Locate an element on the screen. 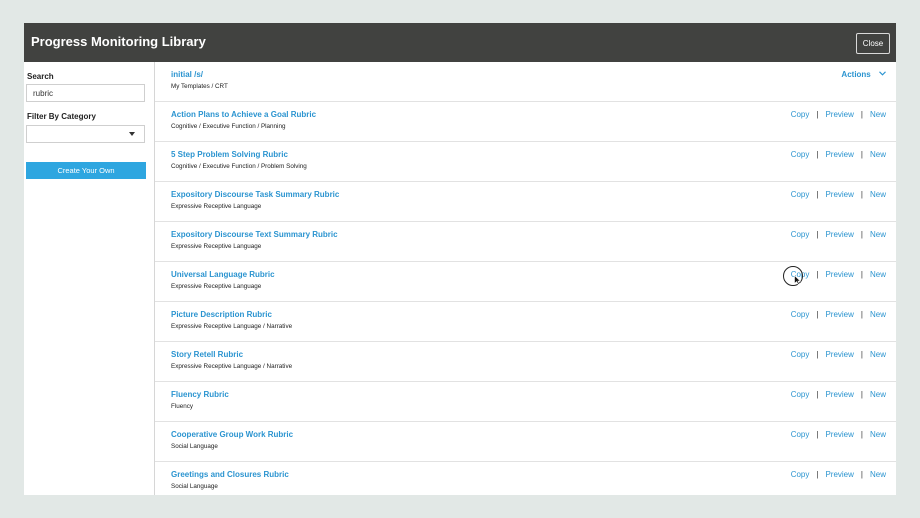  template-name: Picture Description Rubric is located at coordinates (221, 314).